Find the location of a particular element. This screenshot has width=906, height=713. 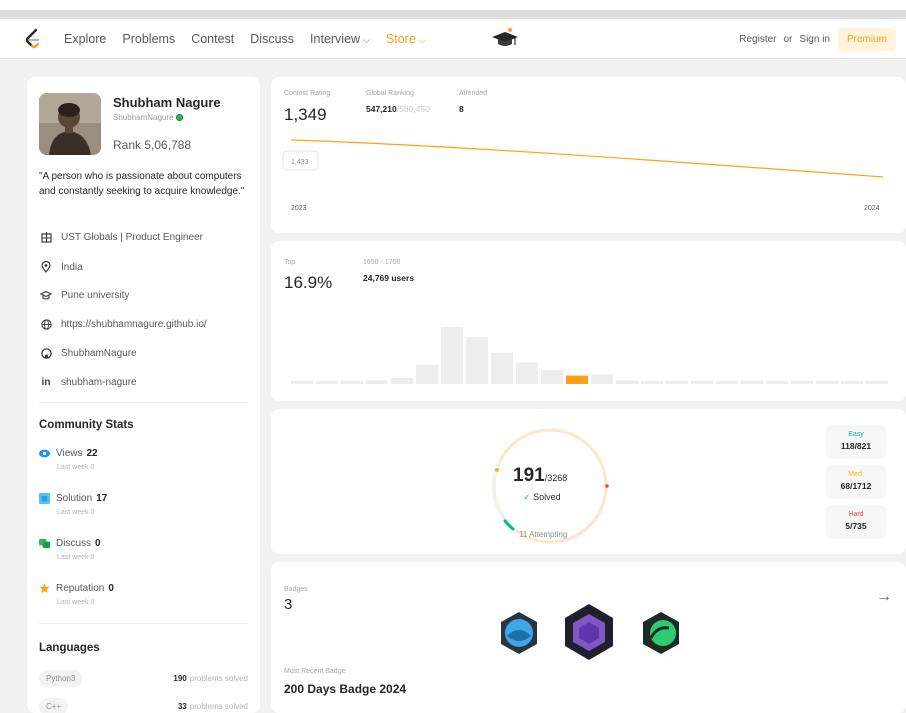

language-row: Python3 190 problems solved is located at coordinates (143, 678).